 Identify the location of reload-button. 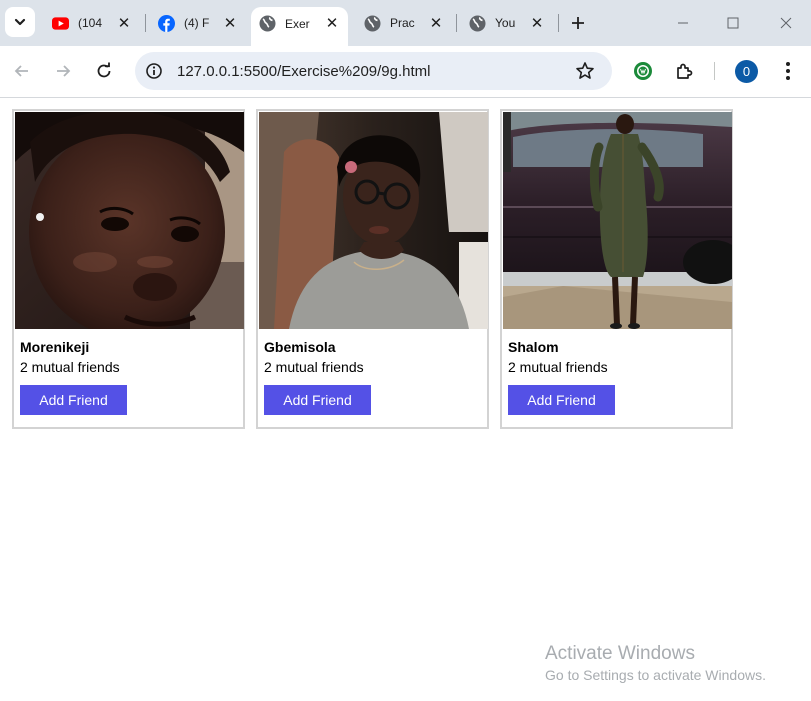
(104, 71).